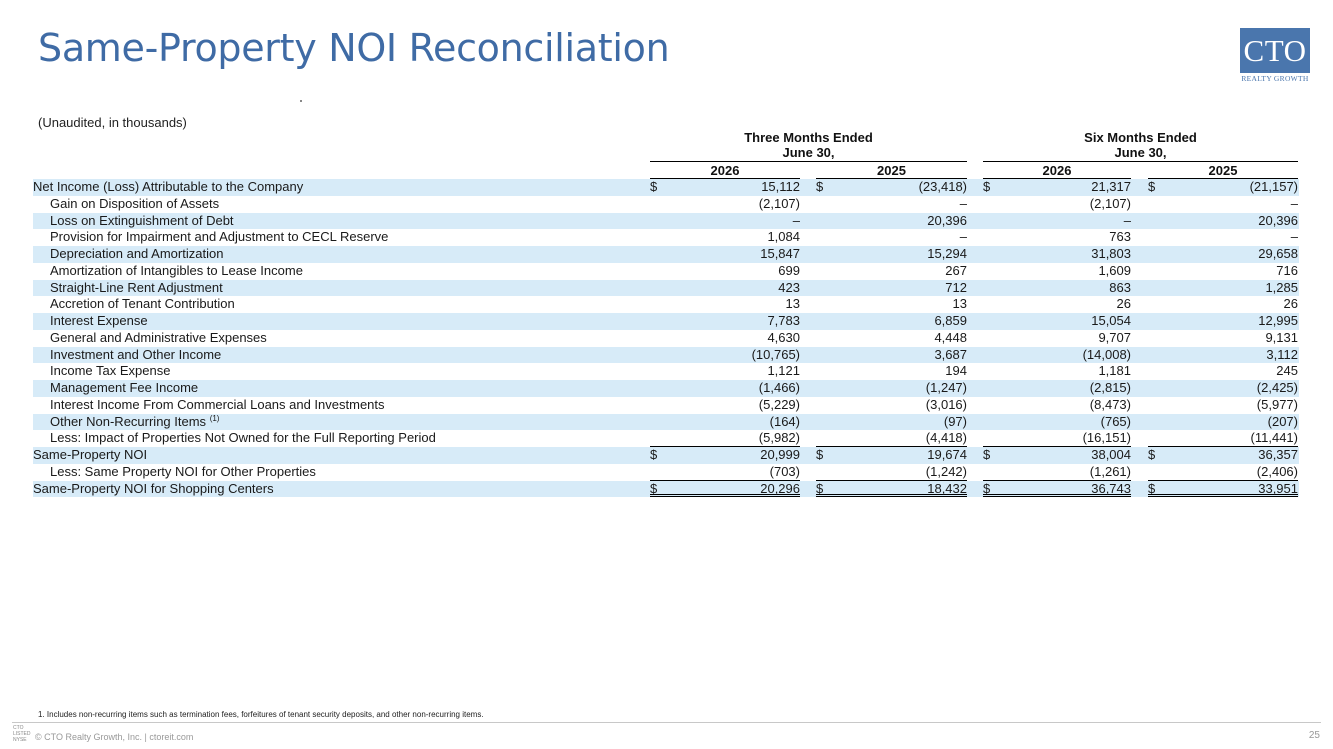 This screenshot has width=1333, height=749. I want to click on cell-value: (1,247), so click(946, 387).